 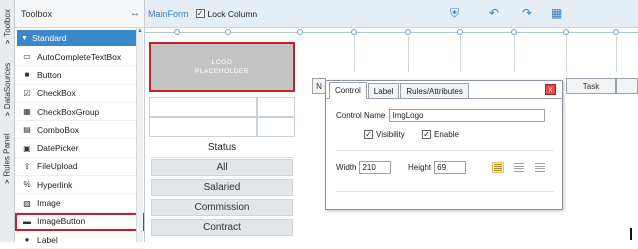 What do you see at coordinates (139, 135) in the screenshot?
I see `toolbox-scrollbar: ▲` at bounding box center [139, 135].